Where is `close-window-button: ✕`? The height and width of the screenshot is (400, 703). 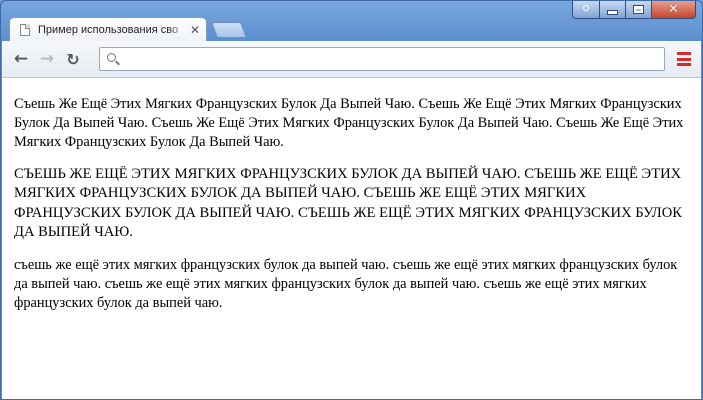
close-window-button: ✕ is located at coordinates (674, 10).